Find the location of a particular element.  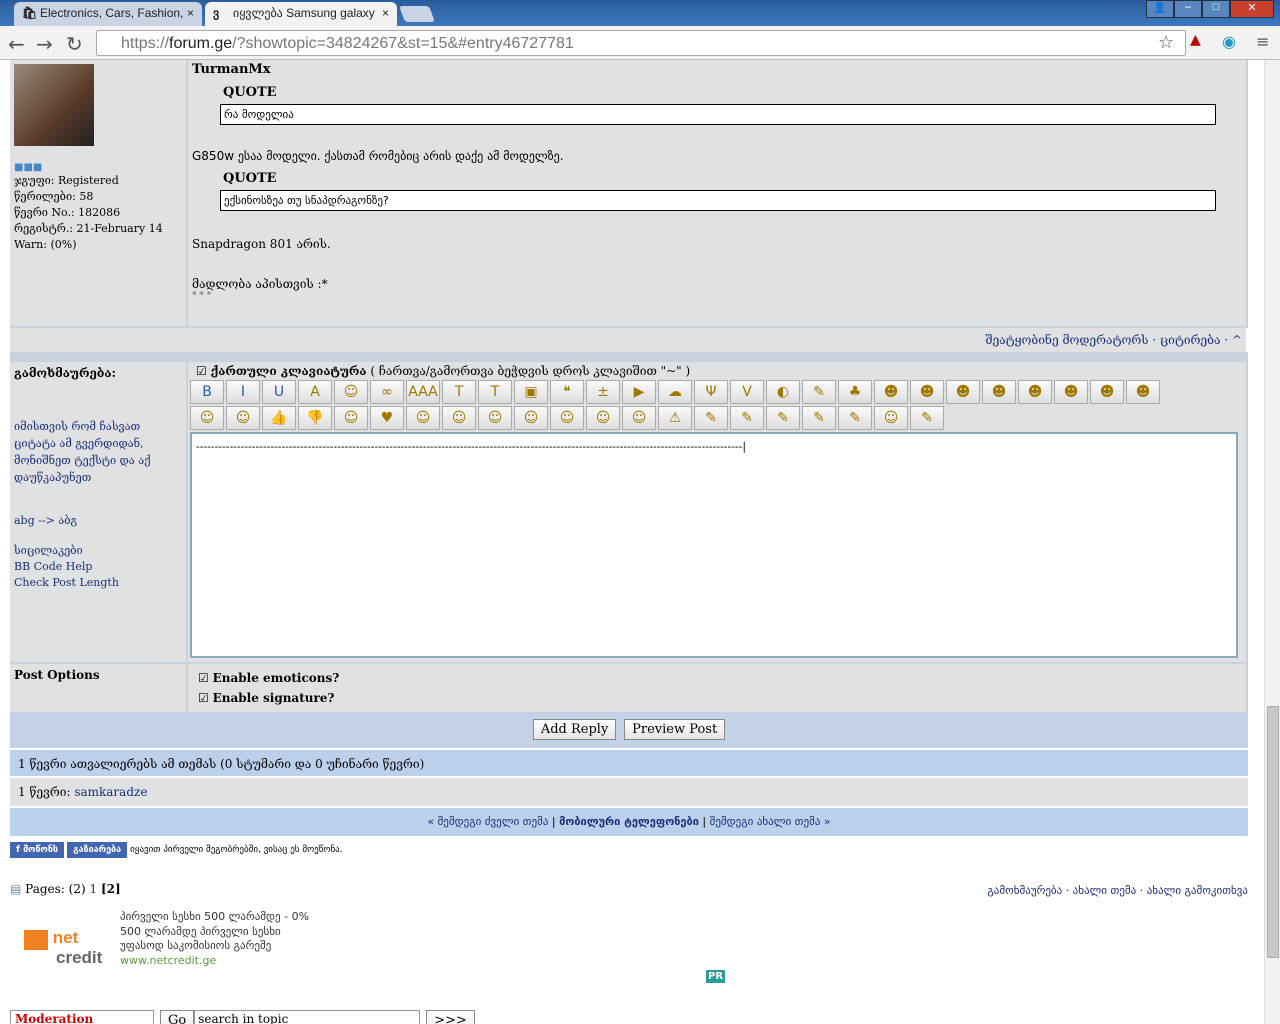

moderation-select: Moderation Options ▾ is located at coordinates (82, 1017).